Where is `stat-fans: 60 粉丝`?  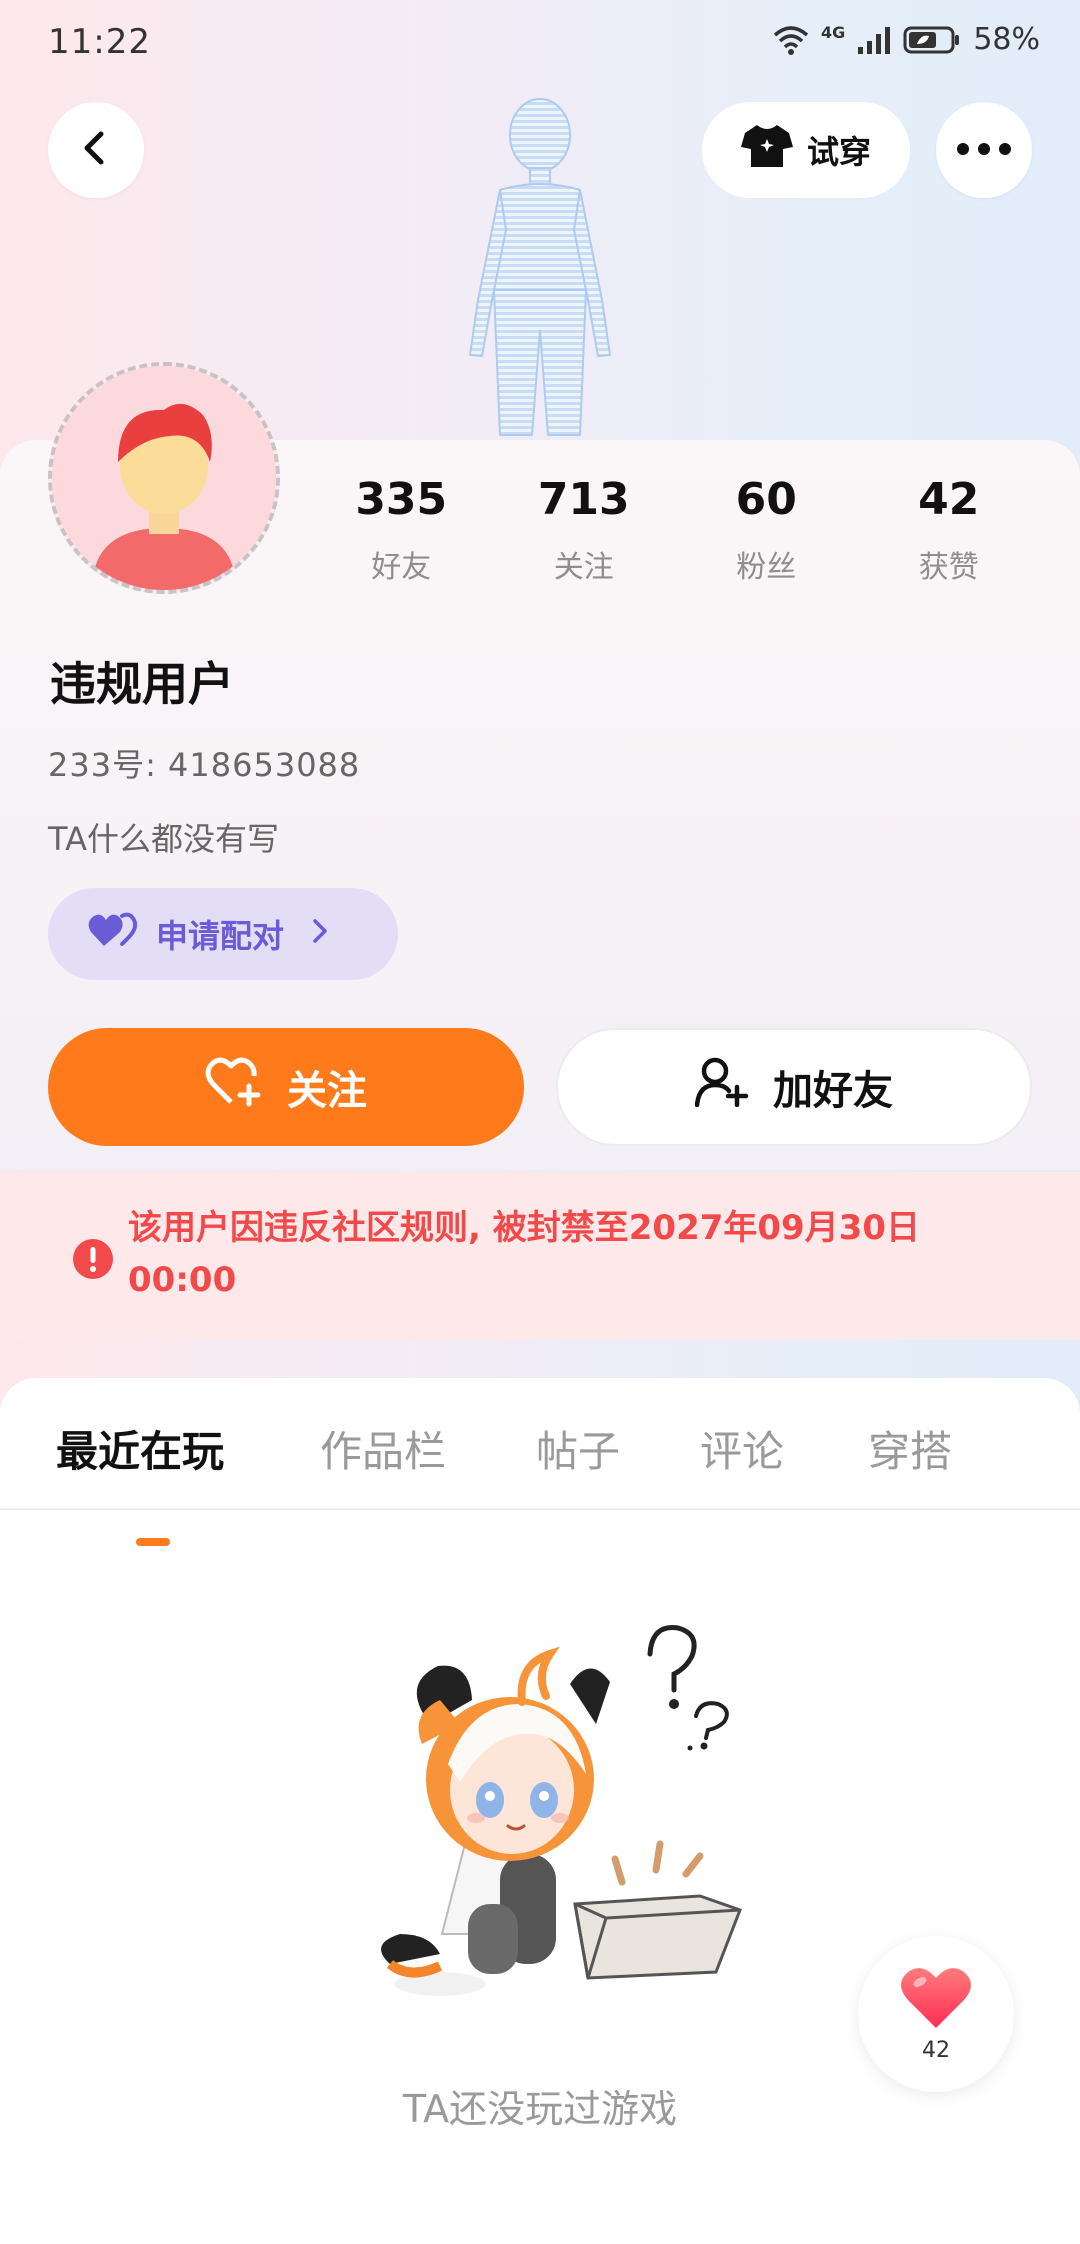
stat-fans: 60 粉丝 is located at coordinates (766, 535).